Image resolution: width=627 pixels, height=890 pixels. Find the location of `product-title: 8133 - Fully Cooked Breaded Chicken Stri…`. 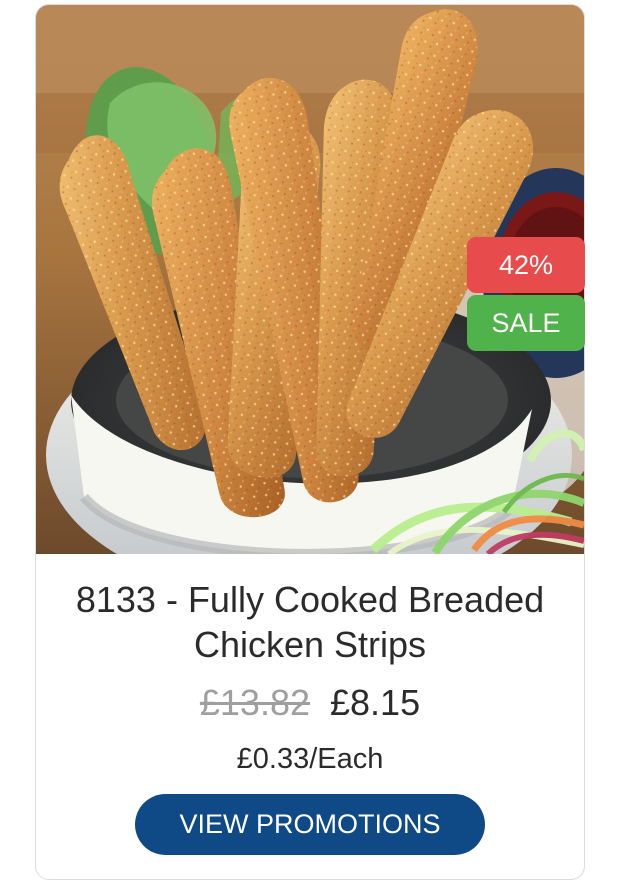

product-title: 8133 - Fully Cooked Breaded Chicken Stri… is located at coordinates (310, 622).